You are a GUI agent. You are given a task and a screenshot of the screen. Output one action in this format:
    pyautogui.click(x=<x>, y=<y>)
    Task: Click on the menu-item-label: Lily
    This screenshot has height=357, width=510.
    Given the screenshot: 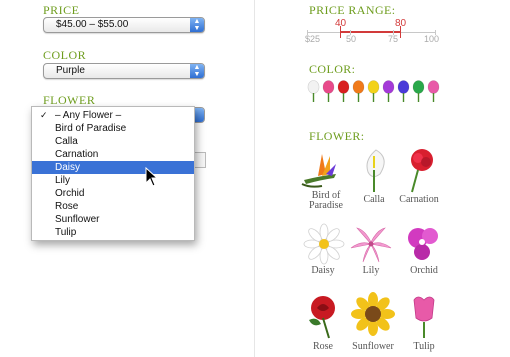 What is the action you would take?
    pyautogui.click(x=63, y=180)
    